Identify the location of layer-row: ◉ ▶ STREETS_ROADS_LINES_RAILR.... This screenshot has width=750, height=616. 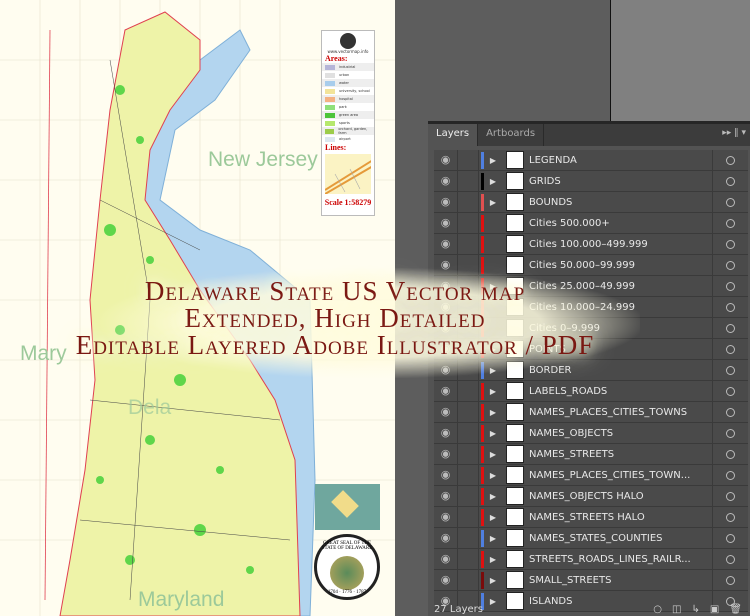
(591, 559).